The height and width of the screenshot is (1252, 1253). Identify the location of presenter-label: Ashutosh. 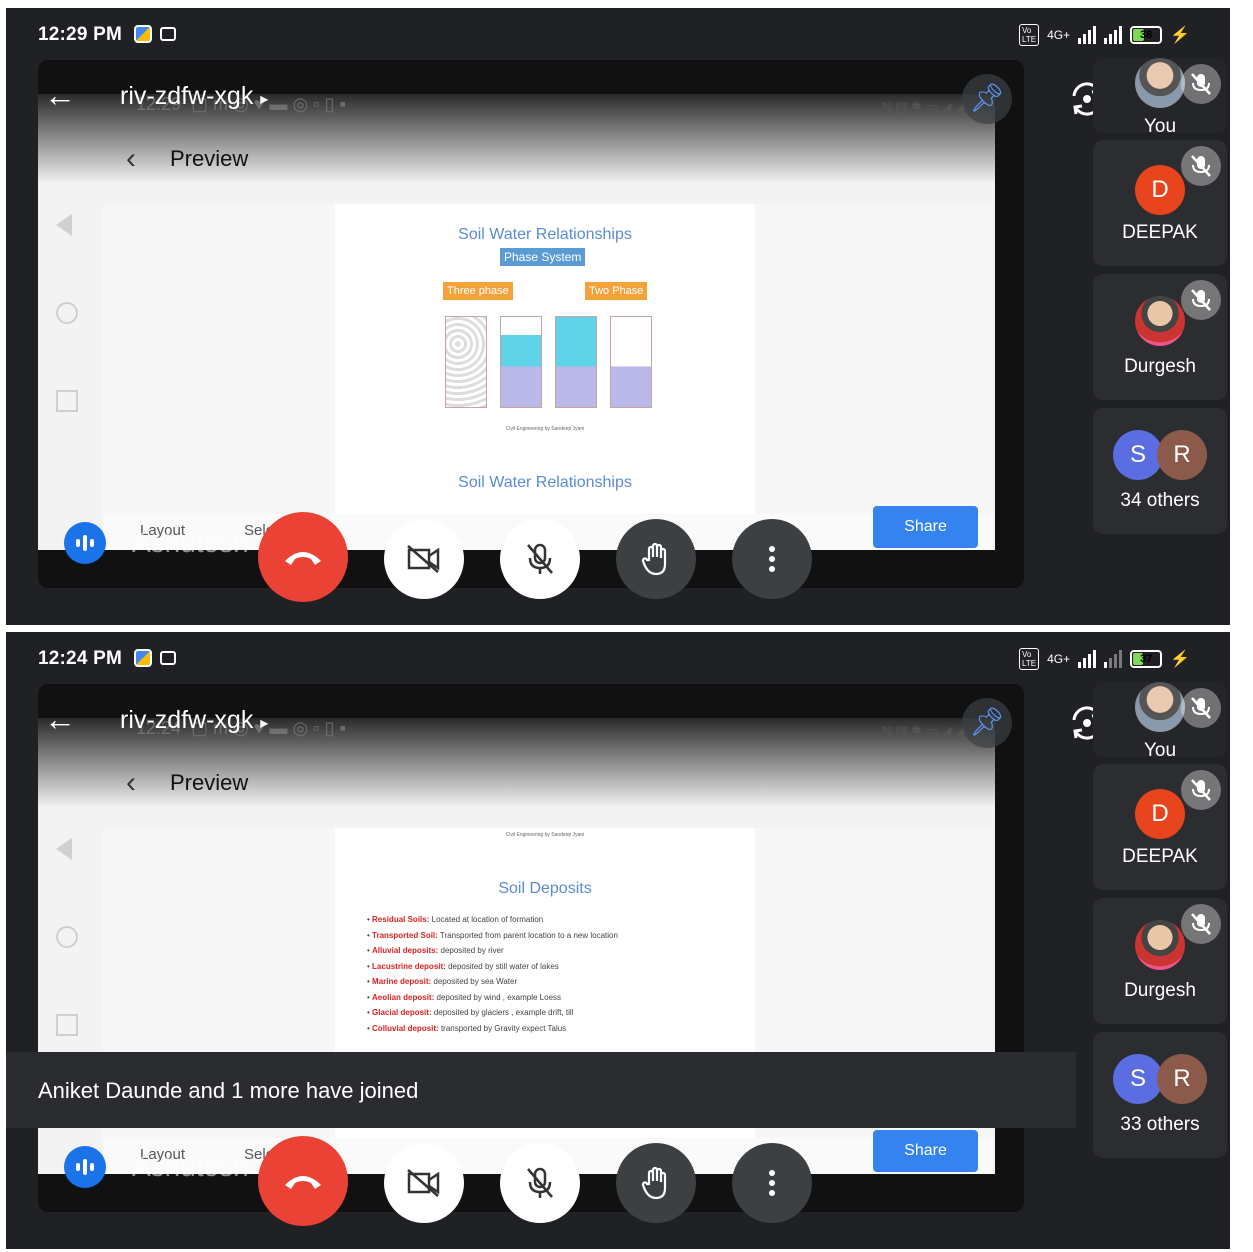
(156, 1167).